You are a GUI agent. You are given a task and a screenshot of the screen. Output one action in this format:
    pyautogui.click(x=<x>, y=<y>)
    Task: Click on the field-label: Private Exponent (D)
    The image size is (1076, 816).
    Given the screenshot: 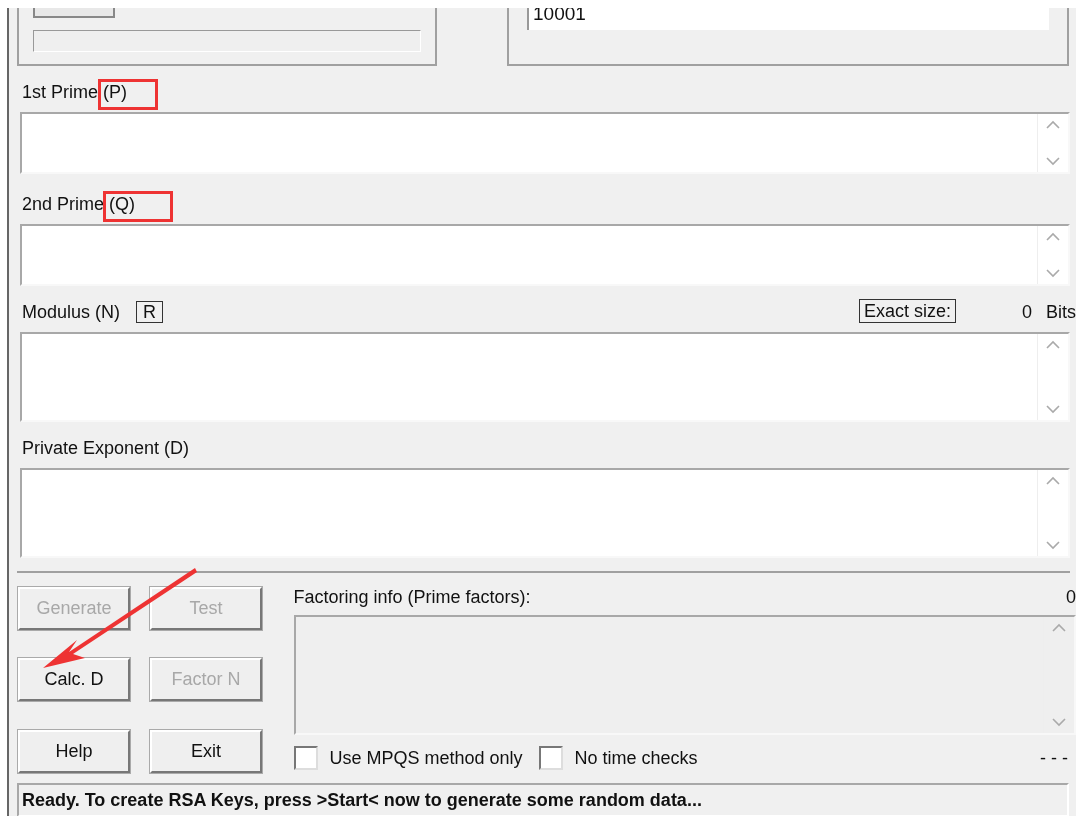 What is the action you would take?
    pyautogui.click(x=106, y=448)
    